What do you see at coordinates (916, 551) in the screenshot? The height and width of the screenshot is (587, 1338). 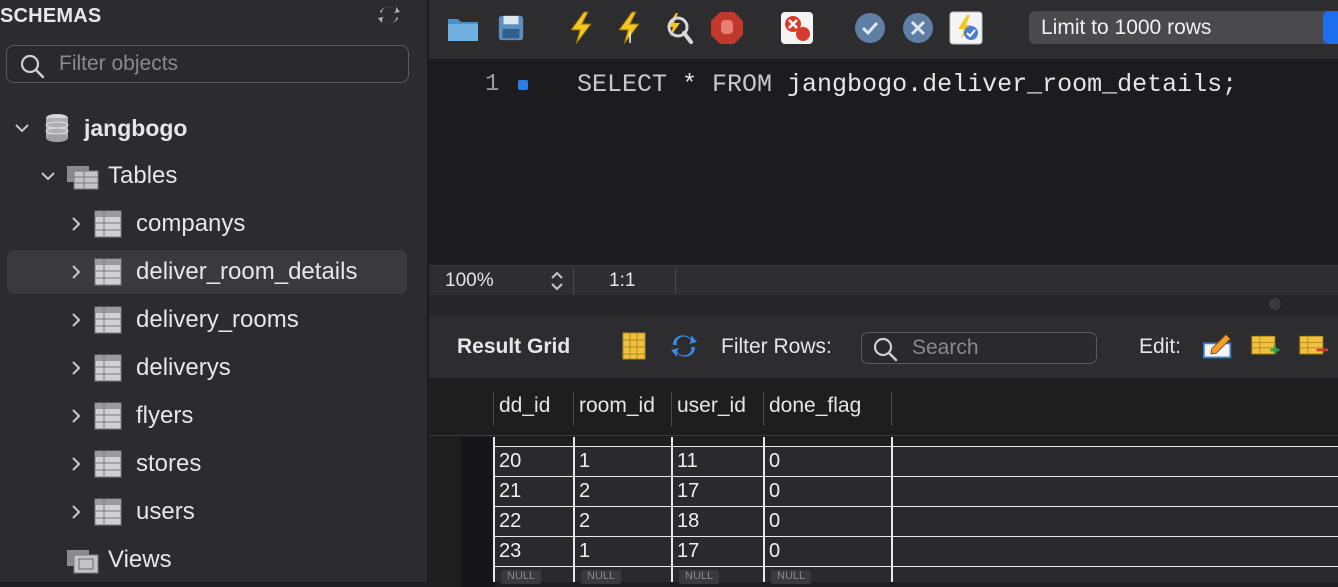 I see `table-row: 23 1 17 0` at bounding box center [916, 551].